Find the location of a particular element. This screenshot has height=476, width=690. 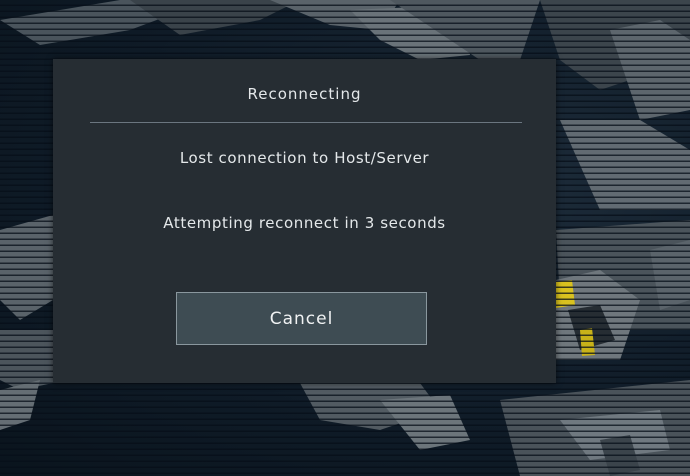

lost-connection-message: Lost connection to Host/Server is located at coordinates (304, 158).